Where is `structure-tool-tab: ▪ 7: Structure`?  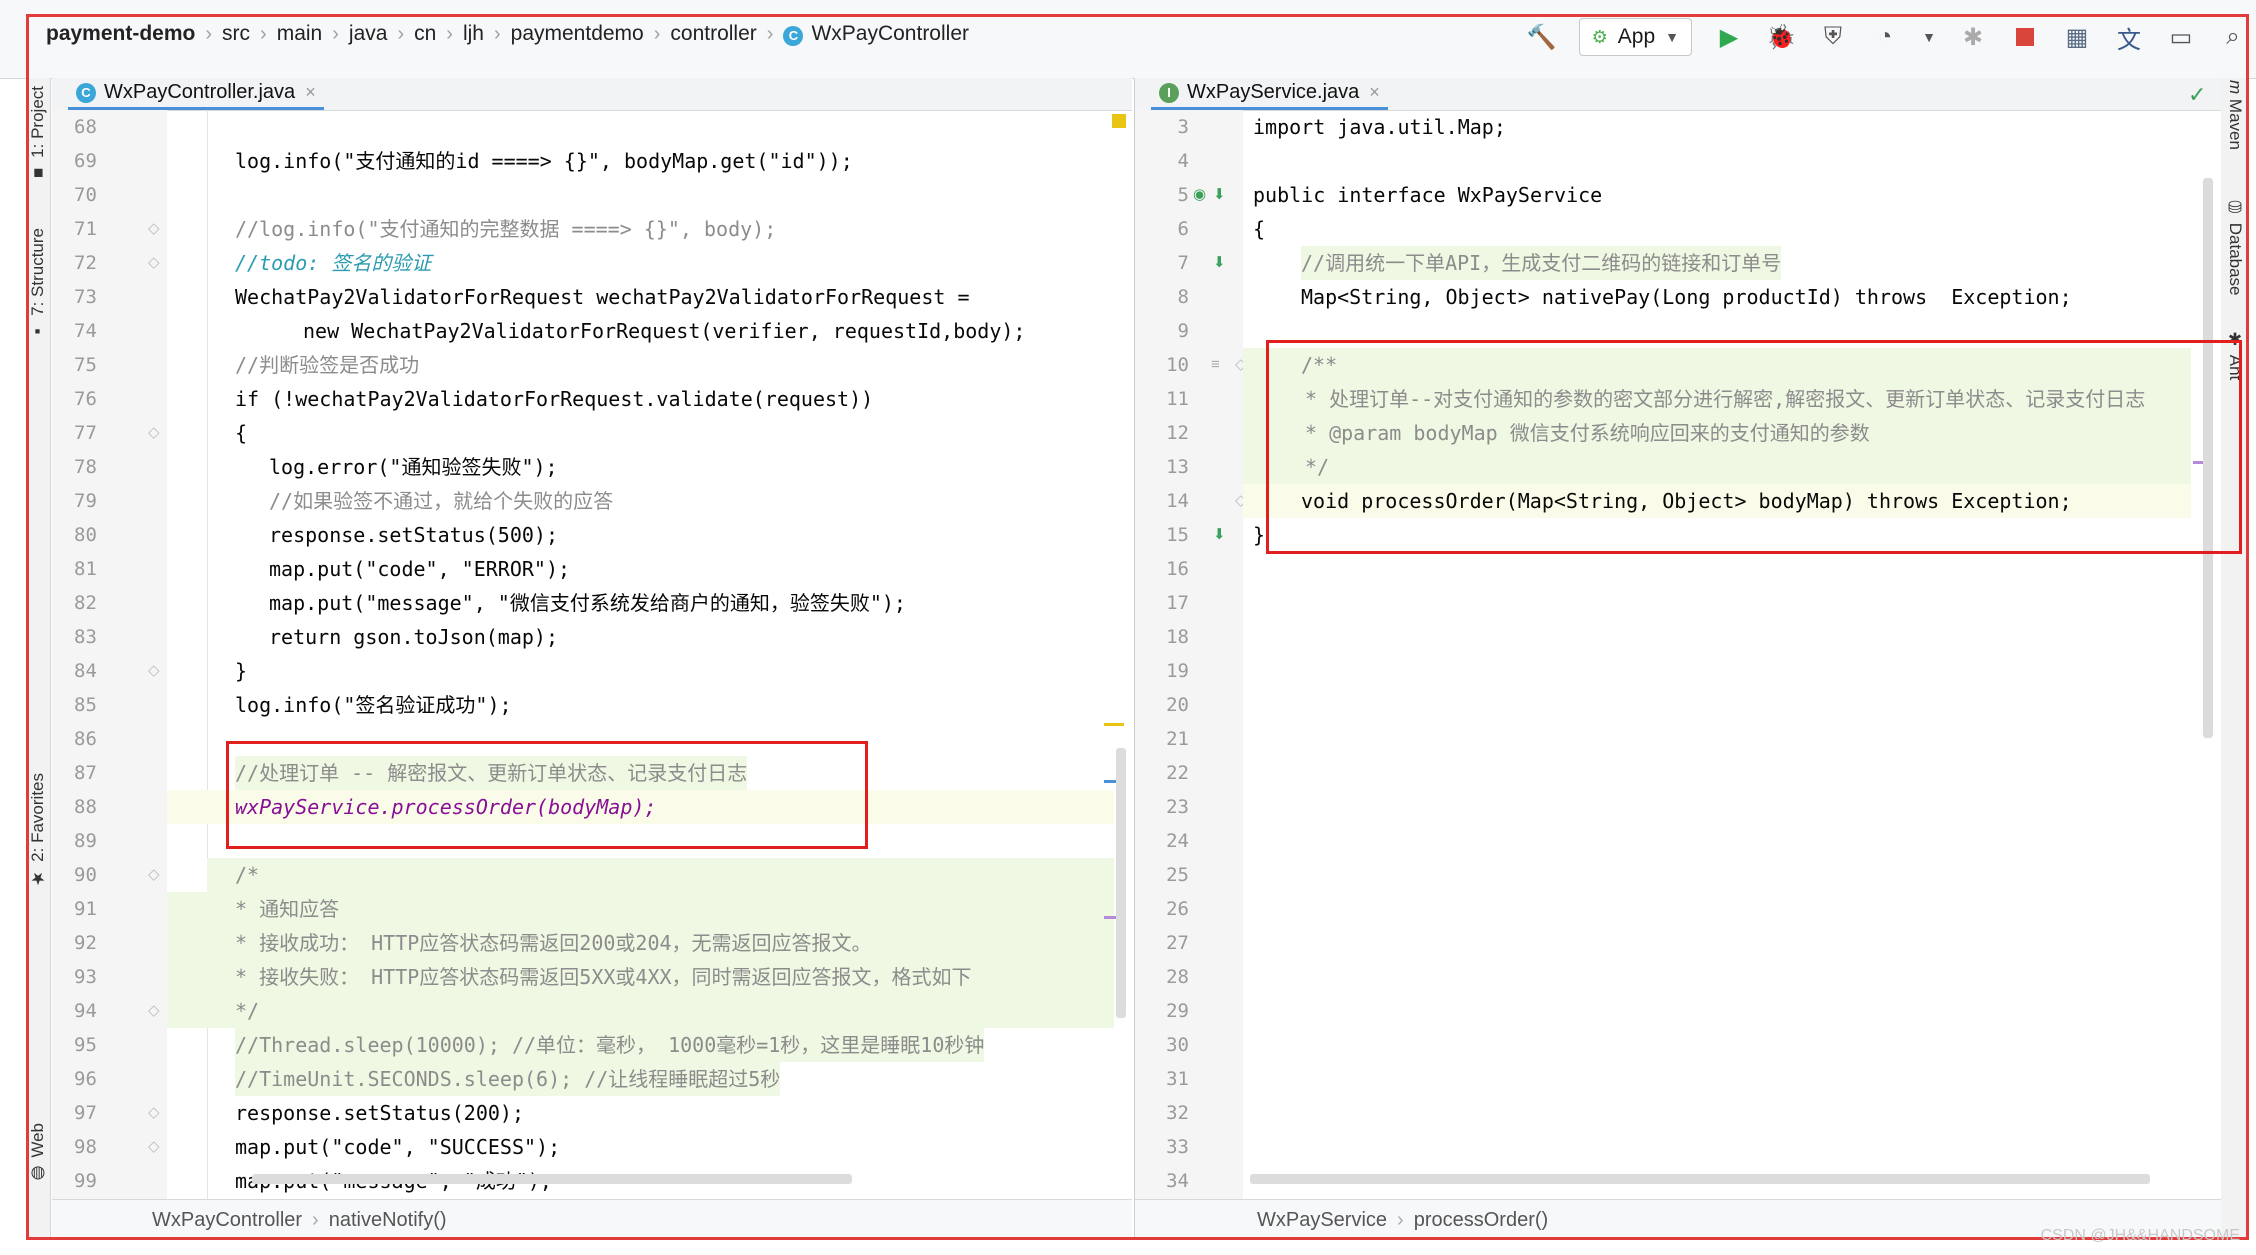
structure-tool-tab: ▪ 7: Structure is located at coordinates (38, 284).